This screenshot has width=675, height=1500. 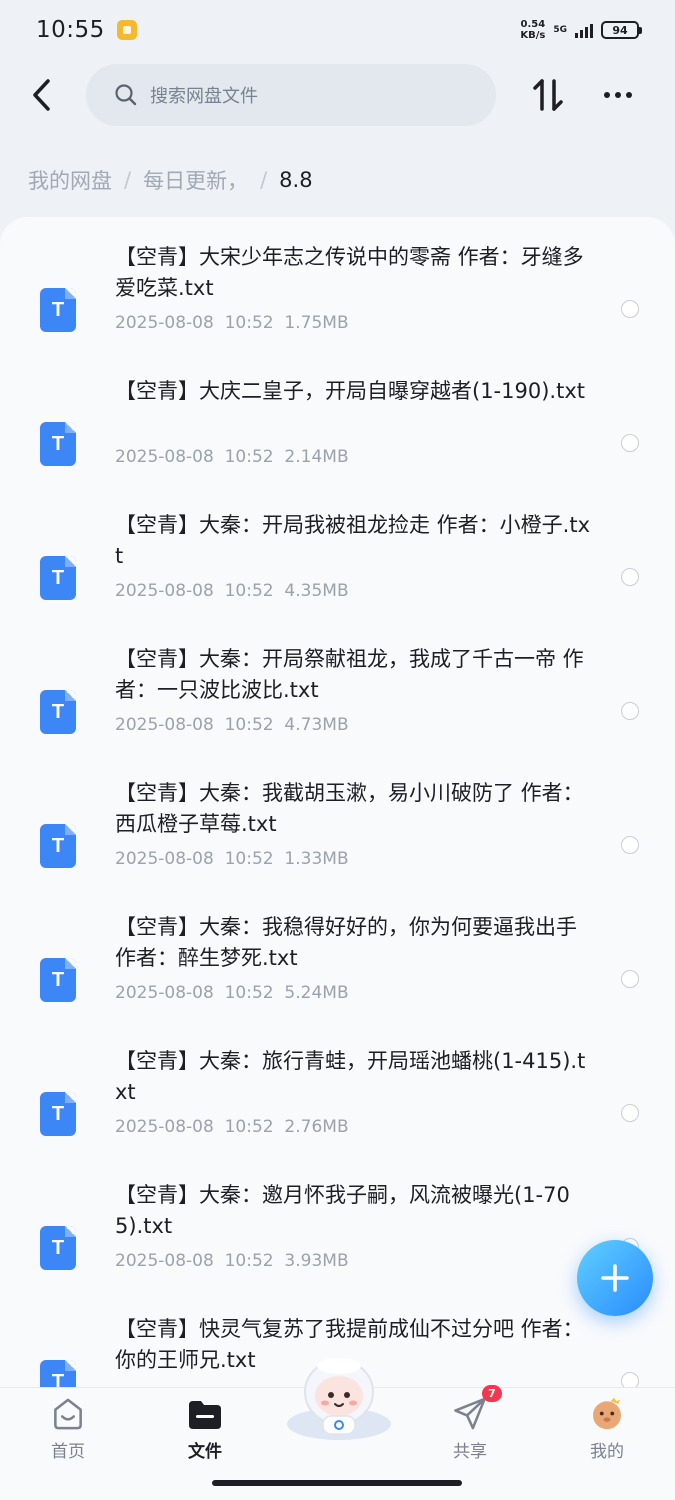 I want to click on nav-label: 文件, so click(x=205, y=1452).